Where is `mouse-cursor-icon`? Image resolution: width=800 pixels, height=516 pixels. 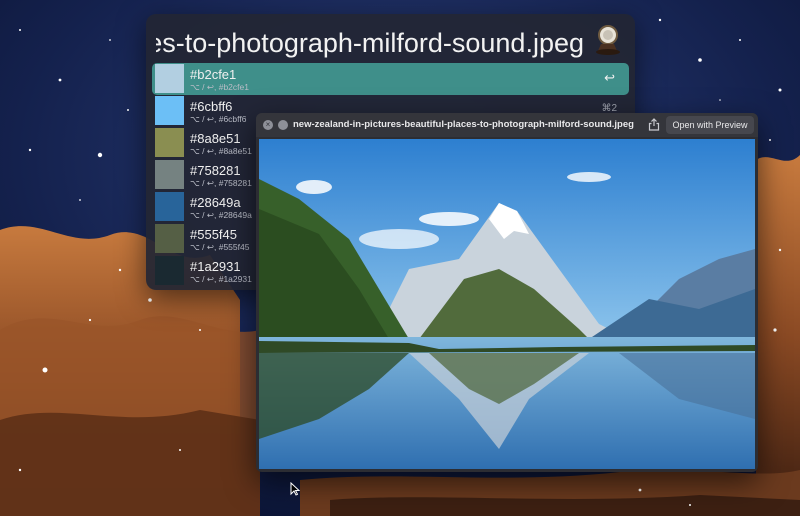 mouse-cursor-icon is located at coordinates (295, 489).